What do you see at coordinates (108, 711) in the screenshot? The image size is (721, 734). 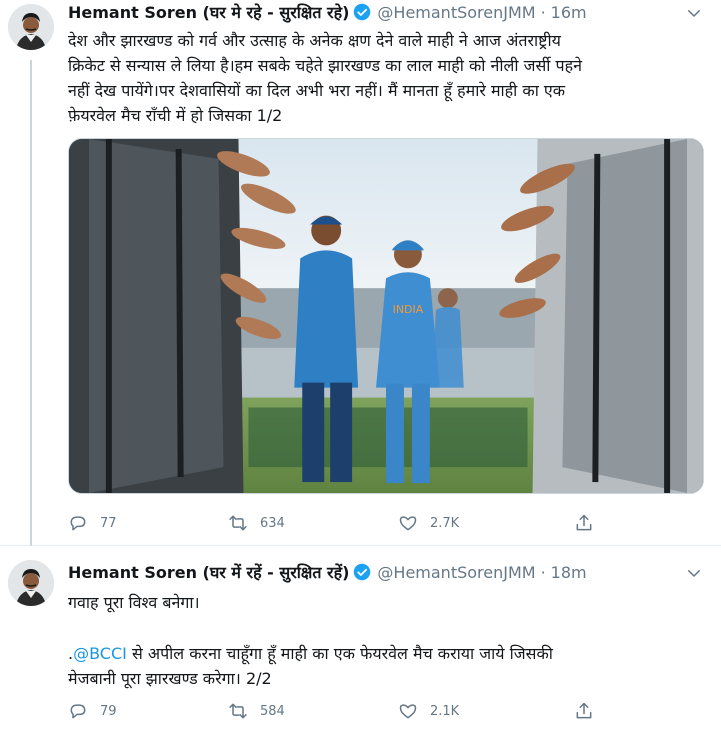 I see `reply-count: 79` at bounding box center [108, 711].